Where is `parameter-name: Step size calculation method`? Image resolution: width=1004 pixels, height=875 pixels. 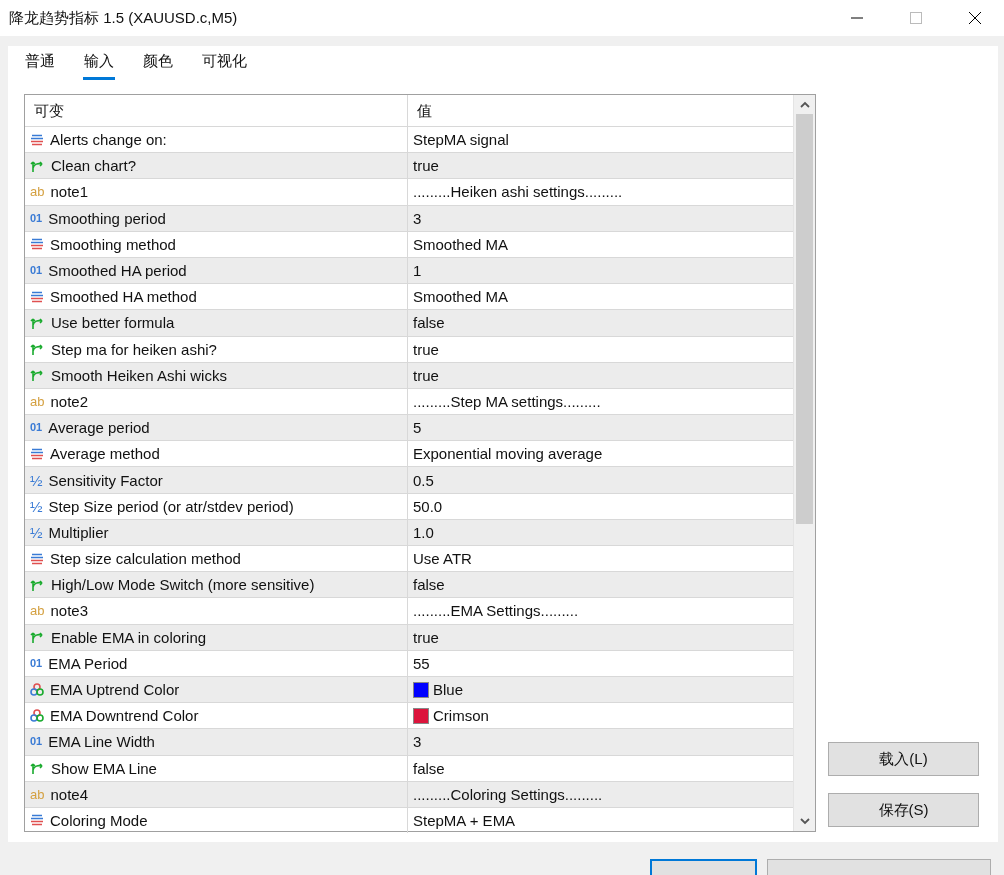
parameter-name: Step size calculation method is located at coordinates (145, 559).